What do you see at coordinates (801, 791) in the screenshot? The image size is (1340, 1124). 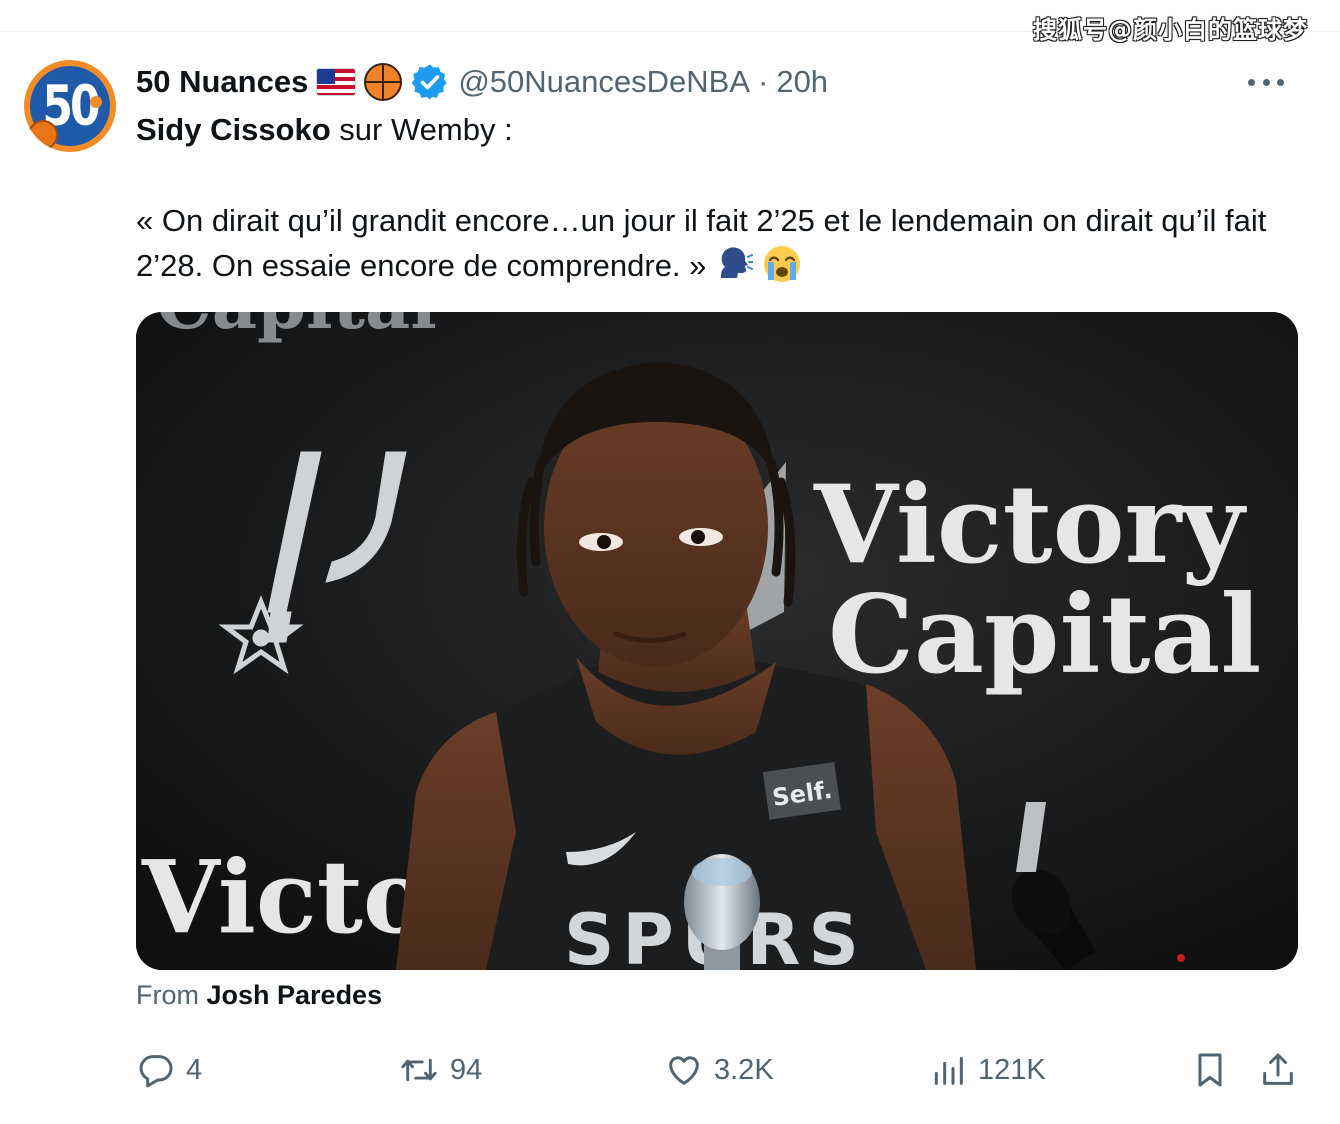 I see `jersey-patch: Self.` at bounding box center [801, 791].